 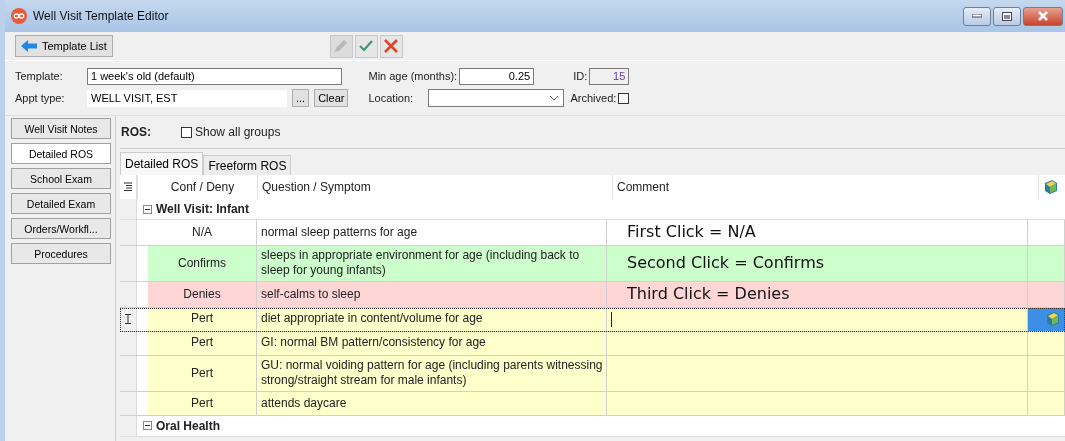 I want to click on table-row: Pert attends daycare, so click(x=592, y=403).